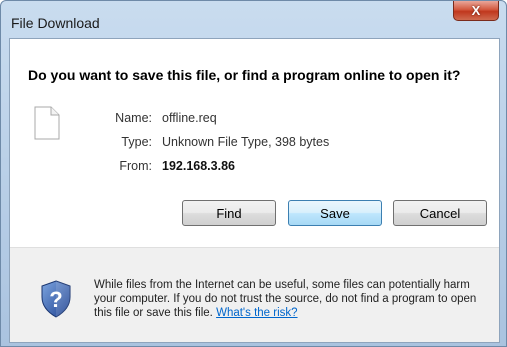 The height and width of the screenshot is (347, 507). Describe the element at coordinates (136, 142) in the screenshot. I see `type-label: Type:` at that location.